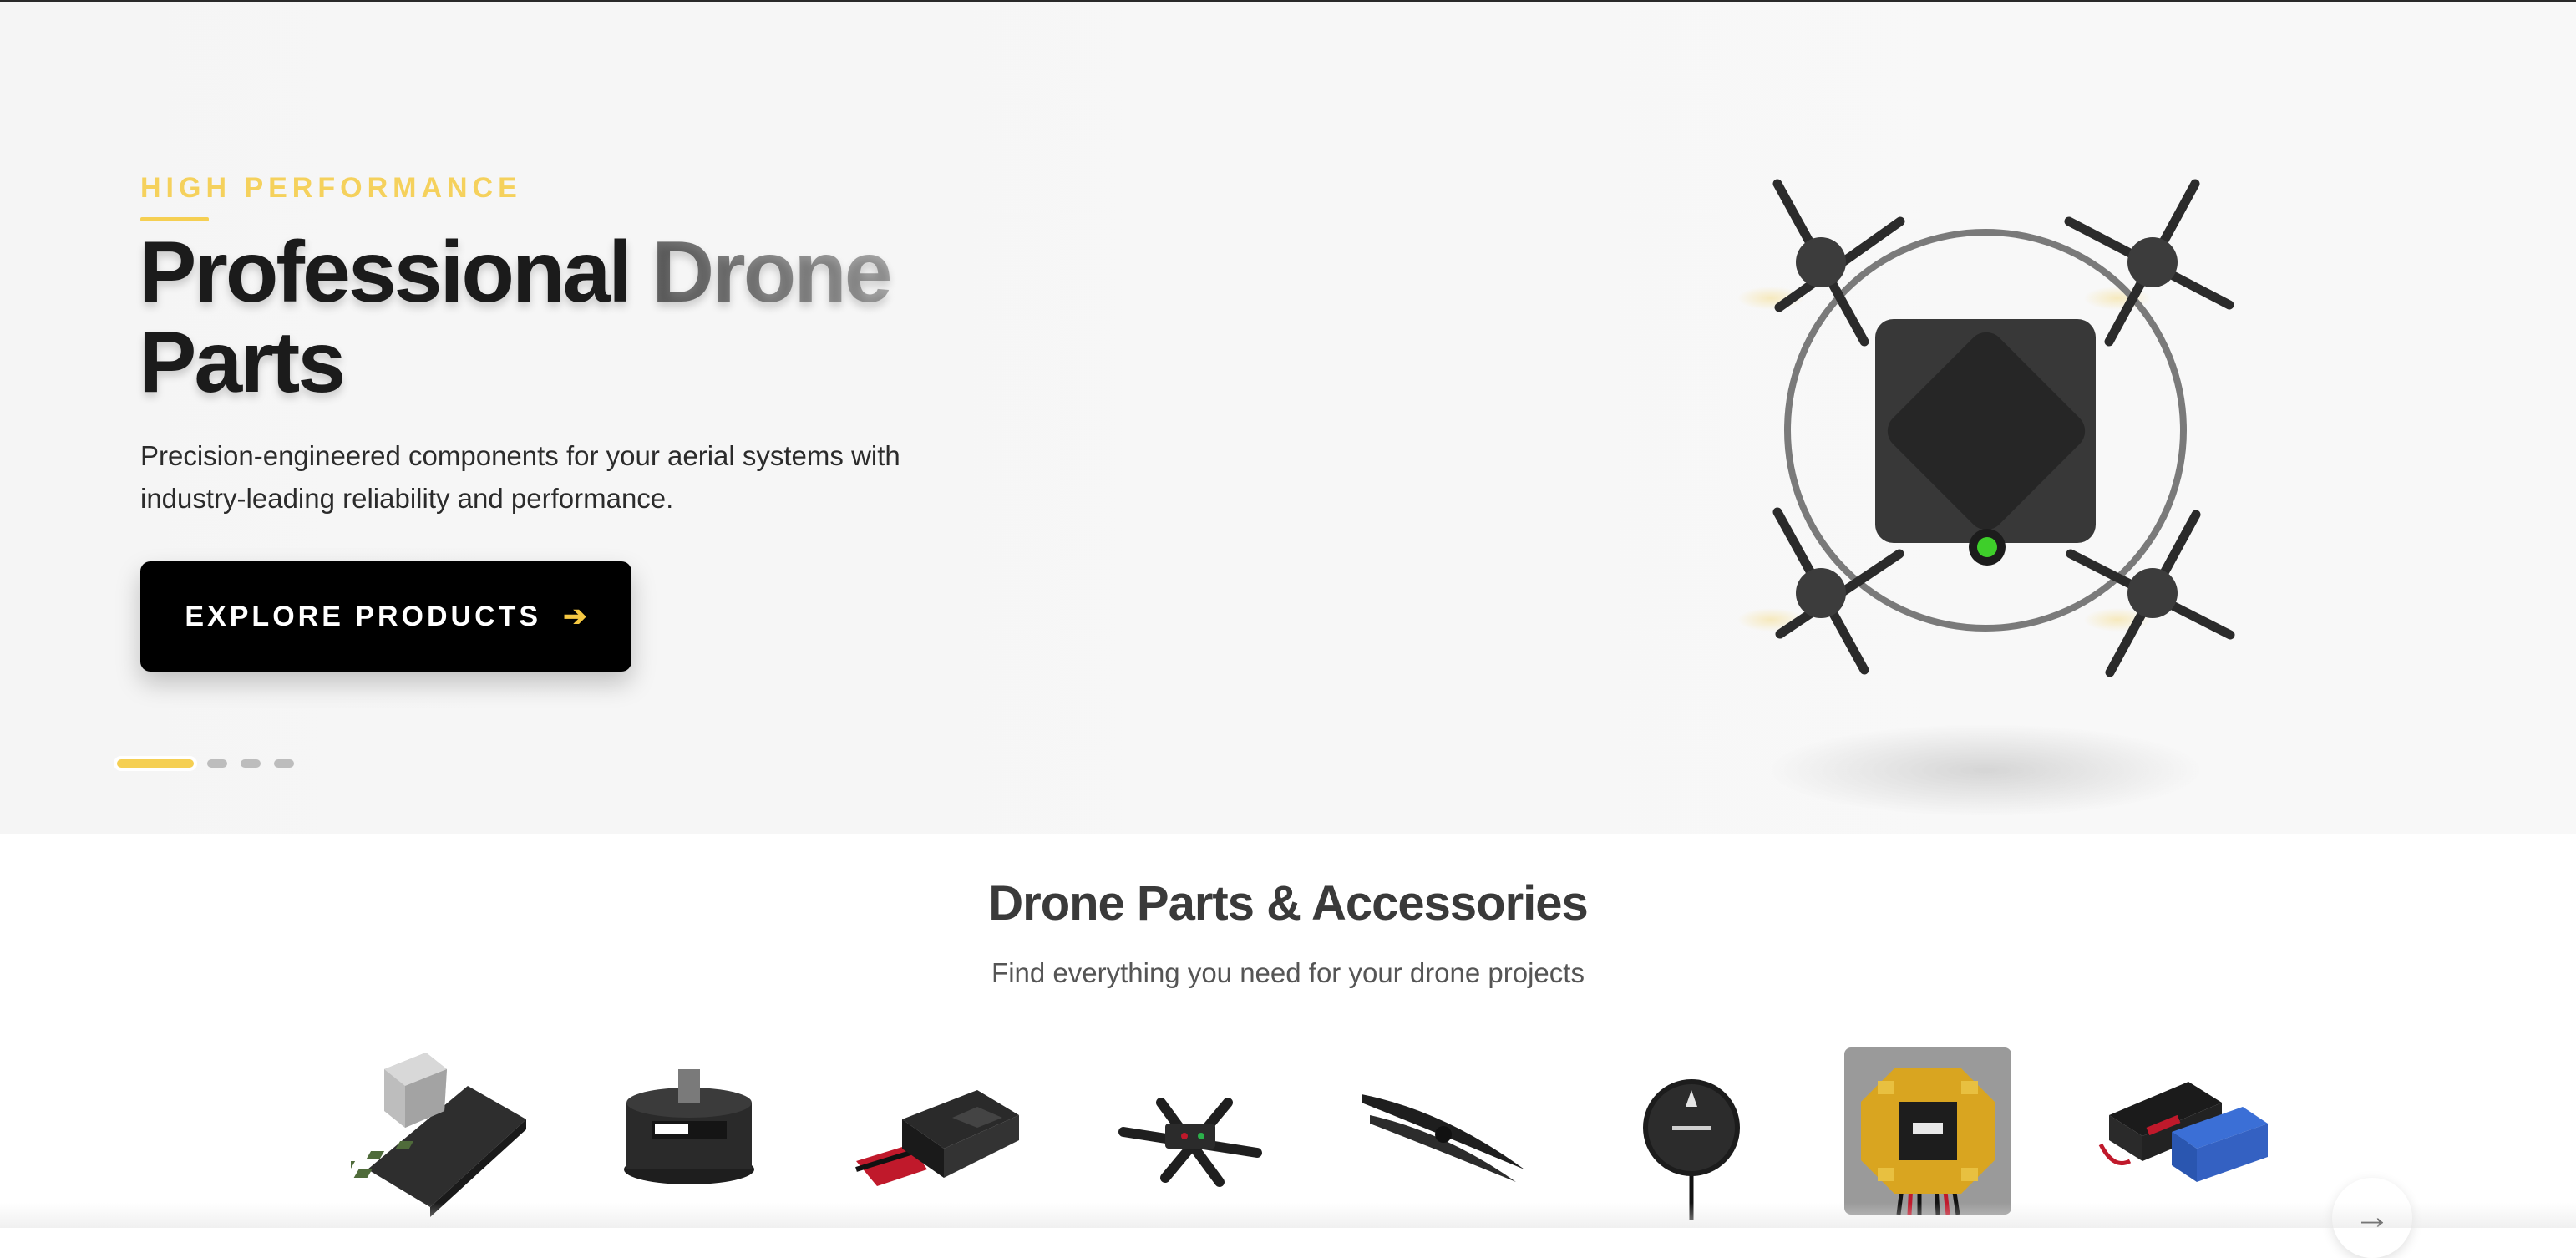  I want to click on product-lipo-battery, so click(2184, 1132).